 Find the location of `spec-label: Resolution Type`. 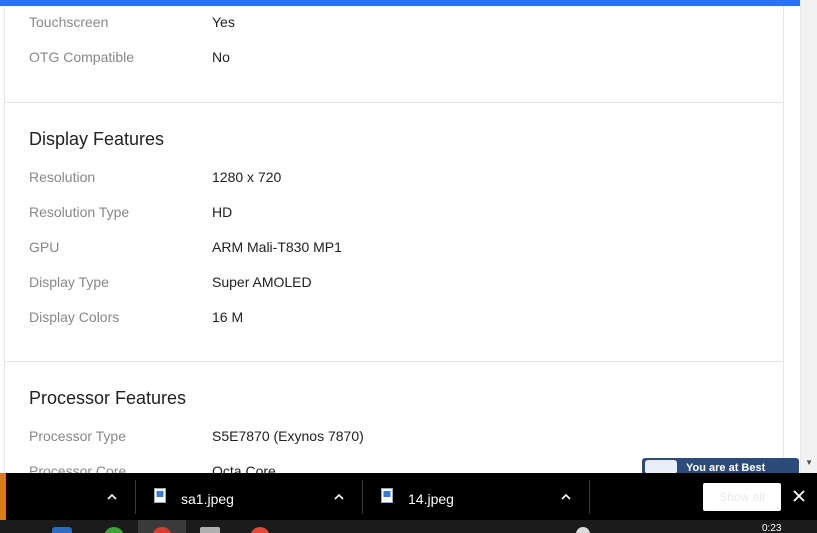

spec-label: Resolution Type is located at coordinates (79, 212).